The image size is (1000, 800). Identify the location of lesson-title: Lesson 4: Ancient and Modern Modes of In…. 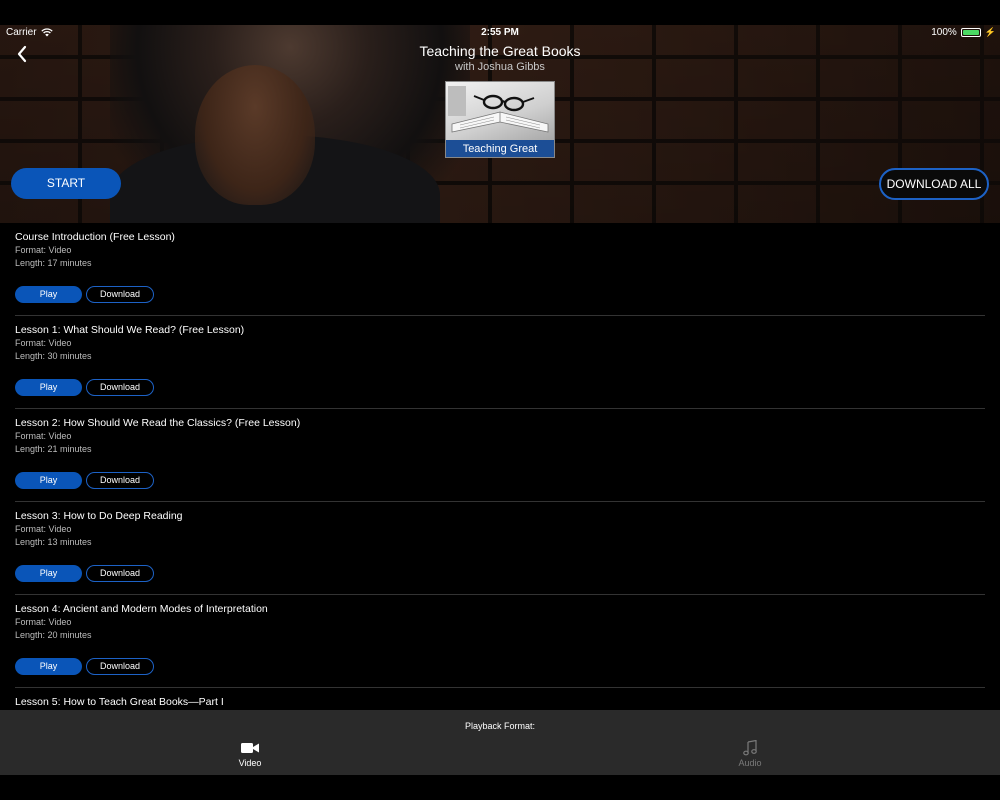
(141, 609).